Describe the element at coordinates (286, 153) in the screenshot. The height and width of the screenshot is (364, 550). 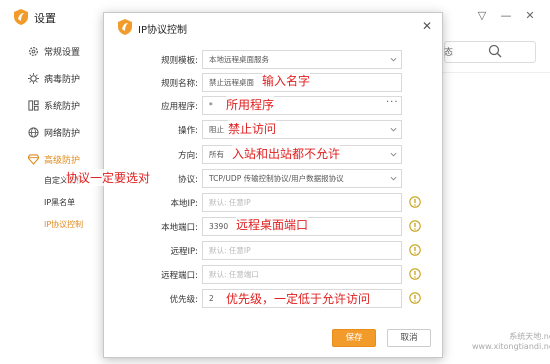
I see `annotation-direction: 入站和出站都不允许` at that location.